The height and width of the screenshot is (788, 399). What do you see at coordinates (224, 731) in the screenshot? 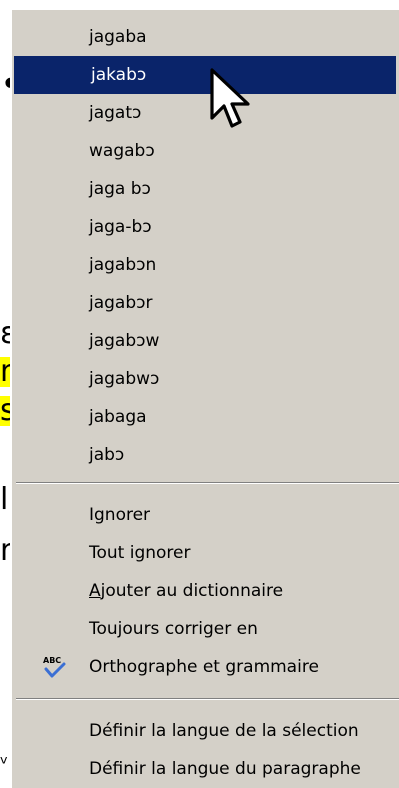
I see `set-language-selection-label: Définir la langue de la sélection` at bounding box center [224, 731].